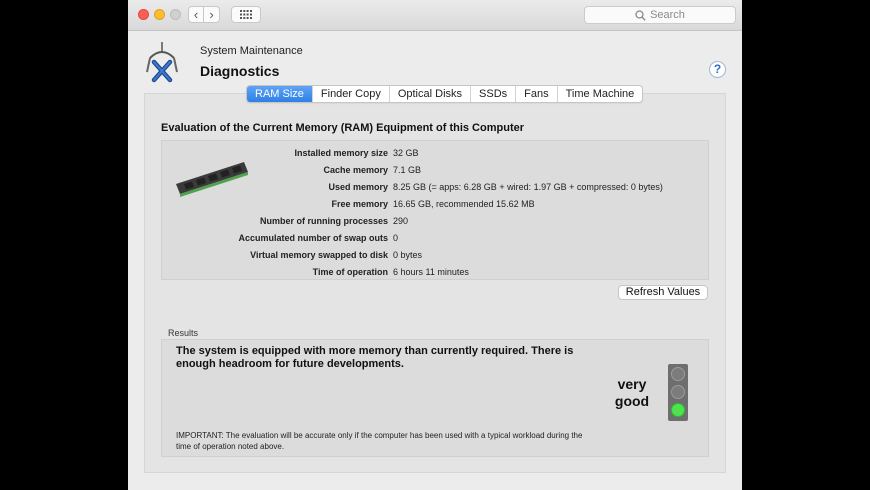 Image resolution: width=870 pixels, height=490 pixels. I want to click on maintenance-tool-icon, so click(162, 62).